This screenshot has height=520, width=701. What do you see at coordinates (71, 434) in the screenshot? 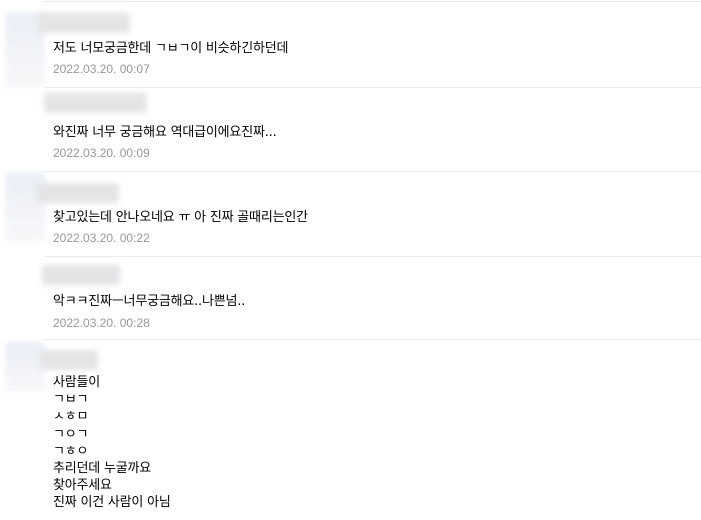
I see `comment-line: ㄱㅇㄱ` at bounding box center [71, 434].